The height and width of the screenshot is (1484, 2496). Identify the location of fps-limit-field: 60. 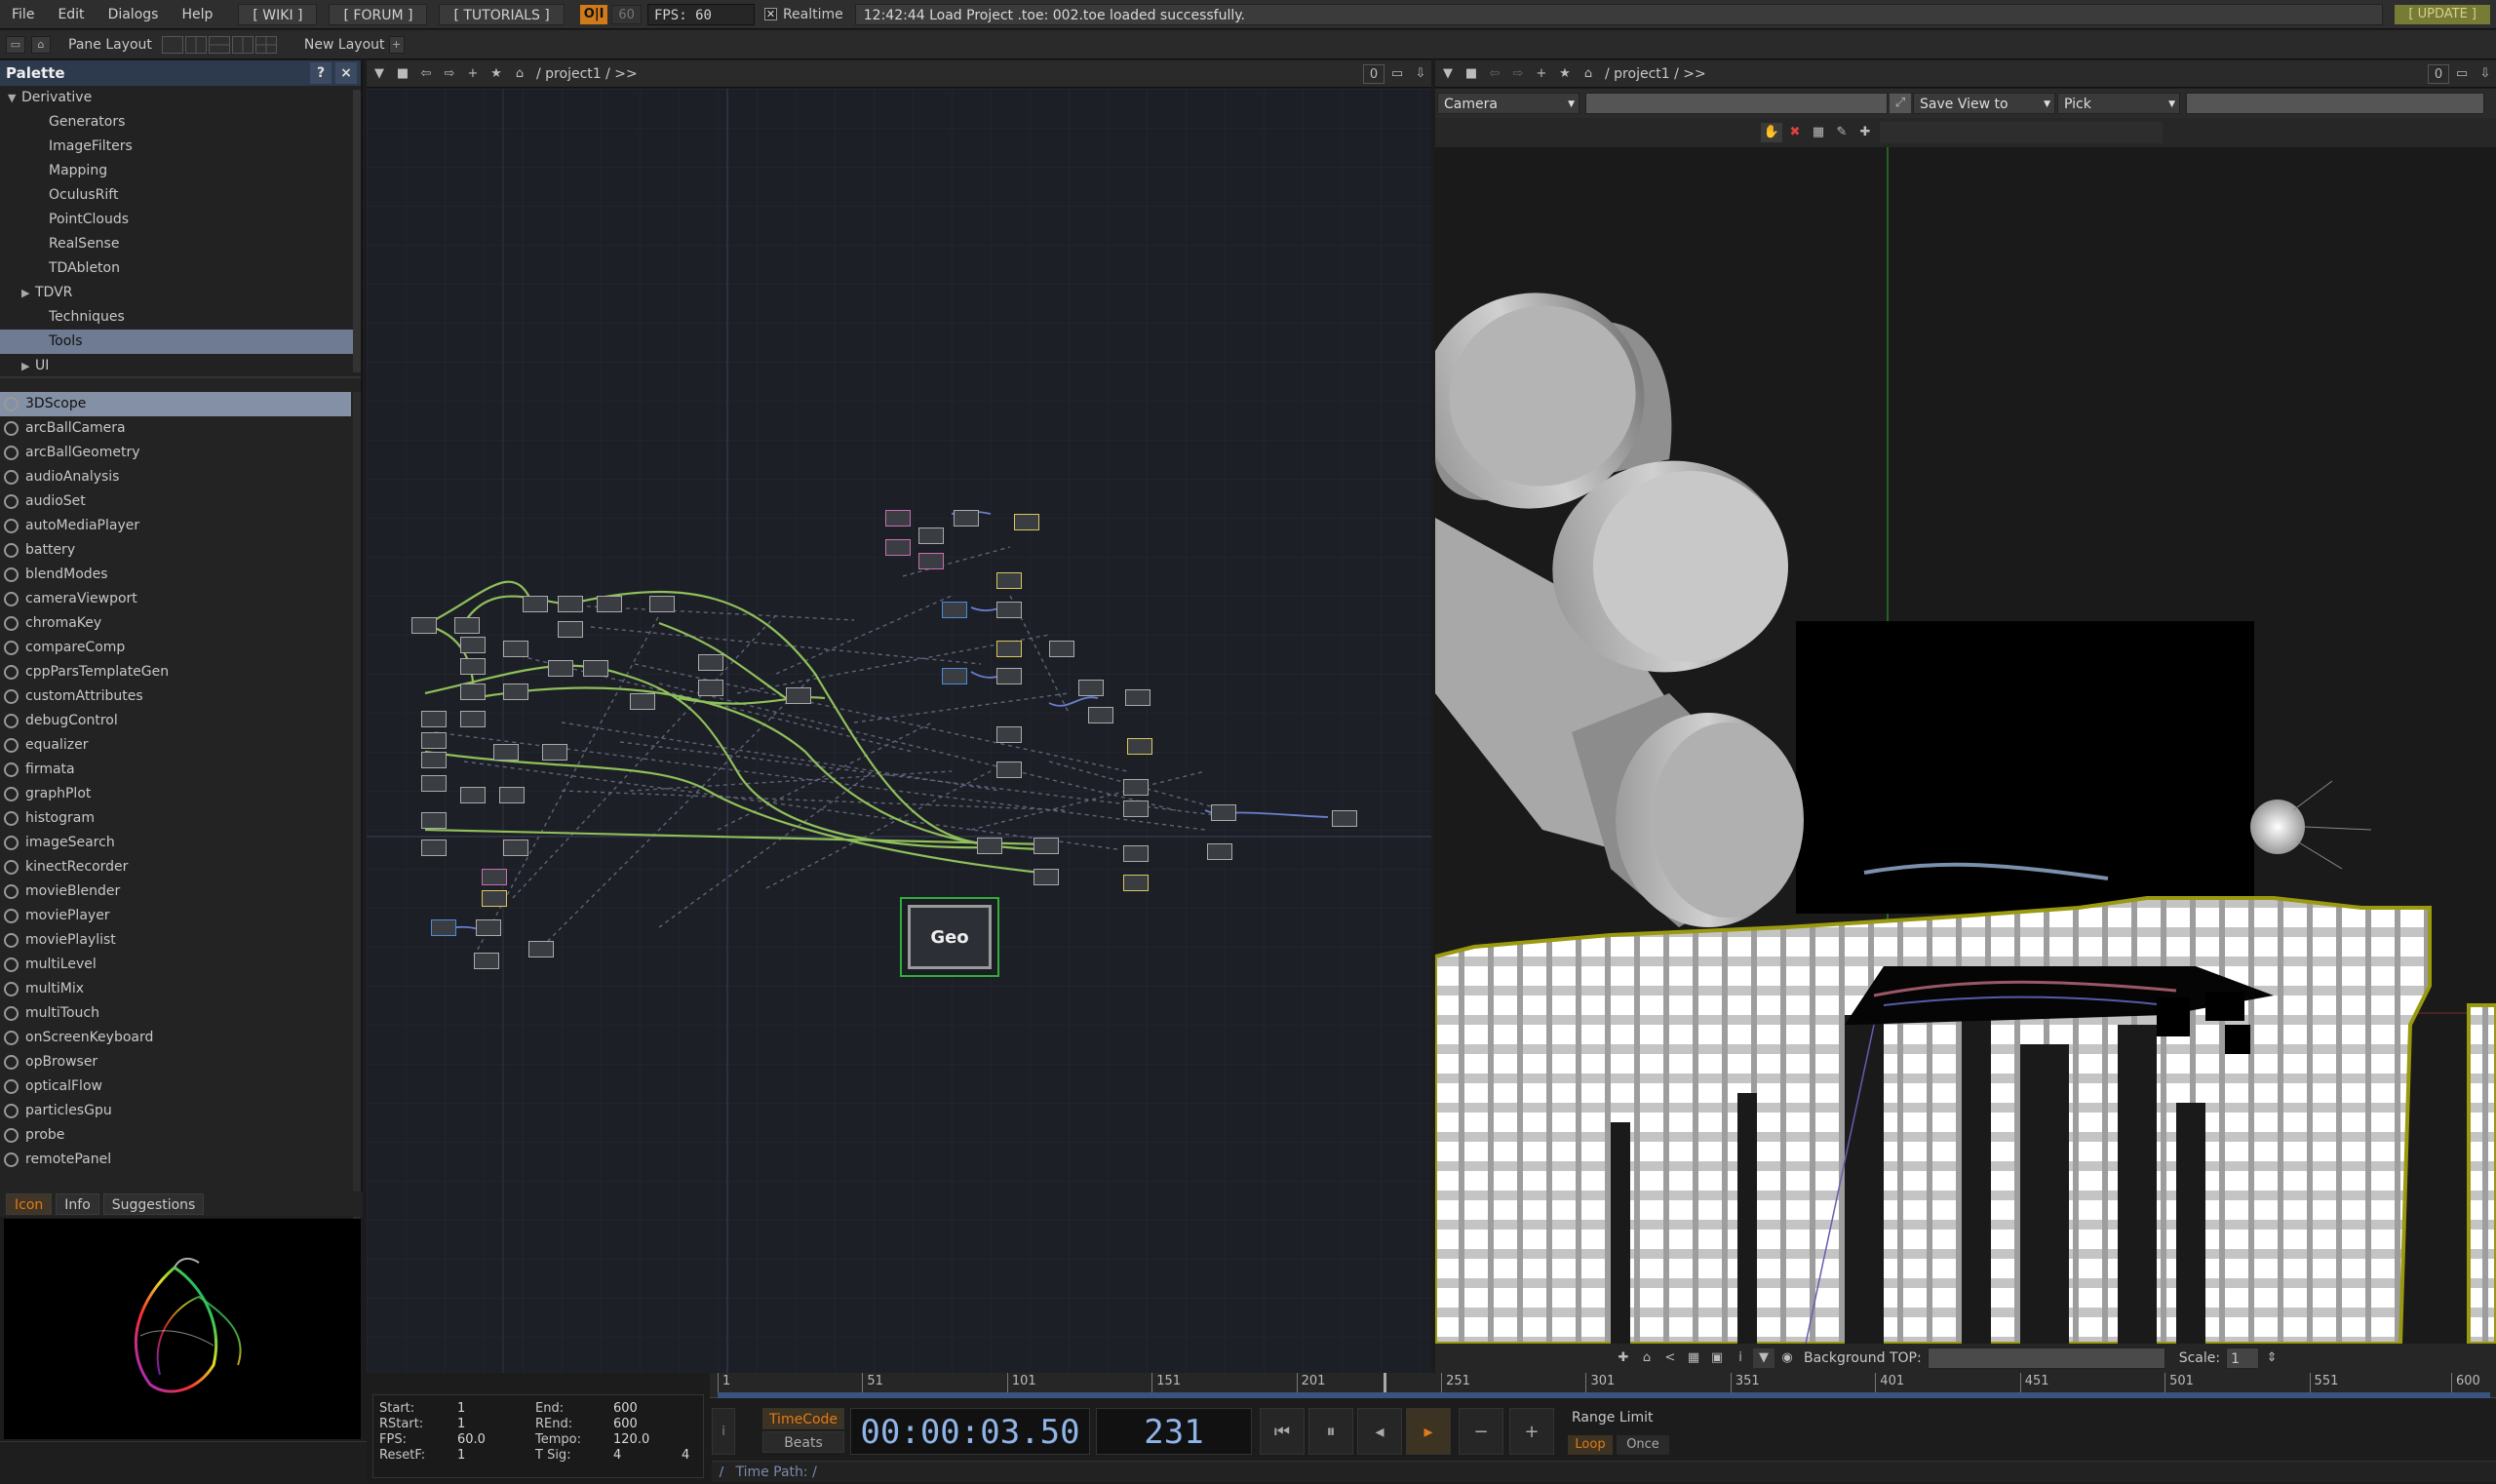
(626, 14).